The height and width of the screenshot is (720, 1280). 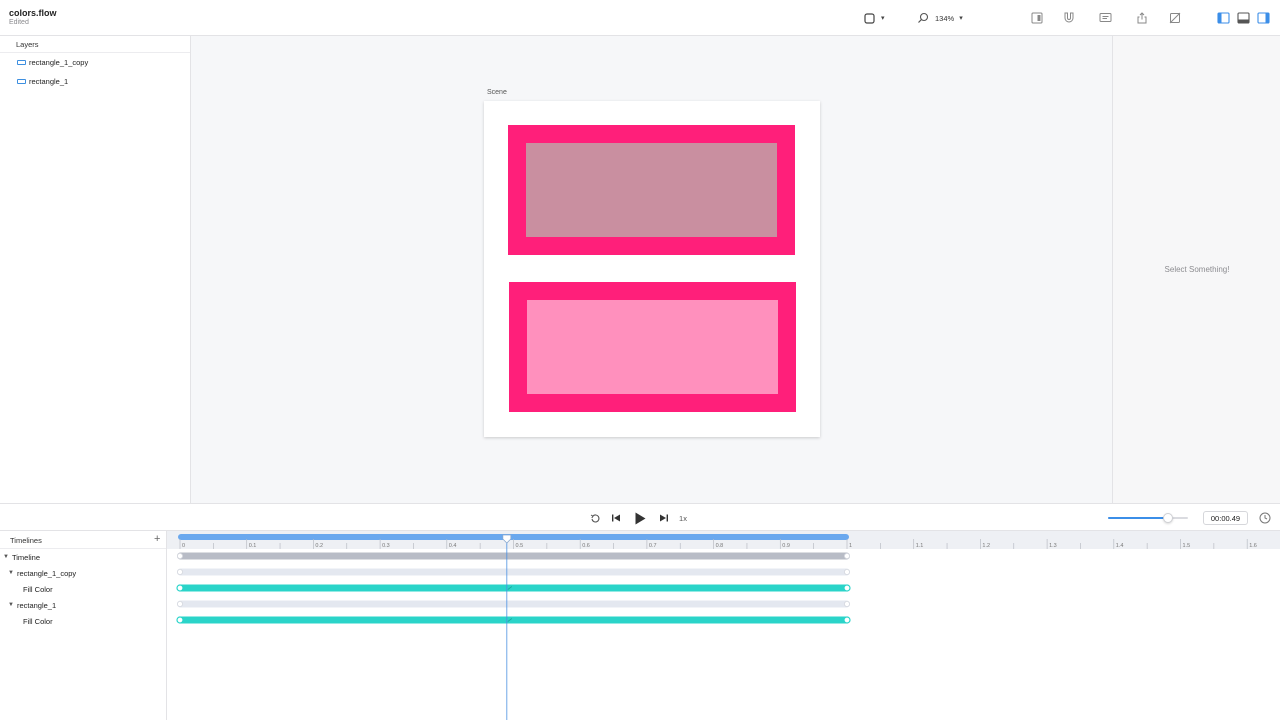 I want to click on inspector-panel: Select Something!, so click(x=1196, y=269).